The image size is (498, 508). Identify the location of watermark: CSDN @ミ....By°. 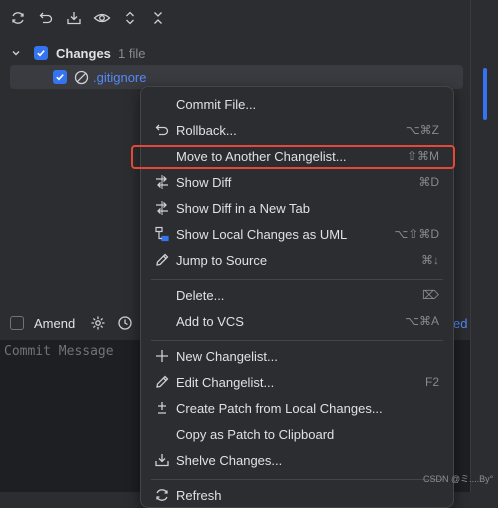
(458, 479).